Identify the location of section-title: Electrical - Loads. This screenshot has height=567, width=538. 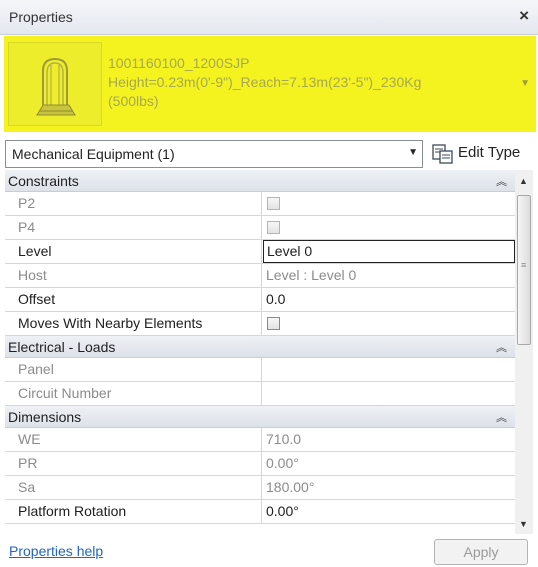
(62, 347).